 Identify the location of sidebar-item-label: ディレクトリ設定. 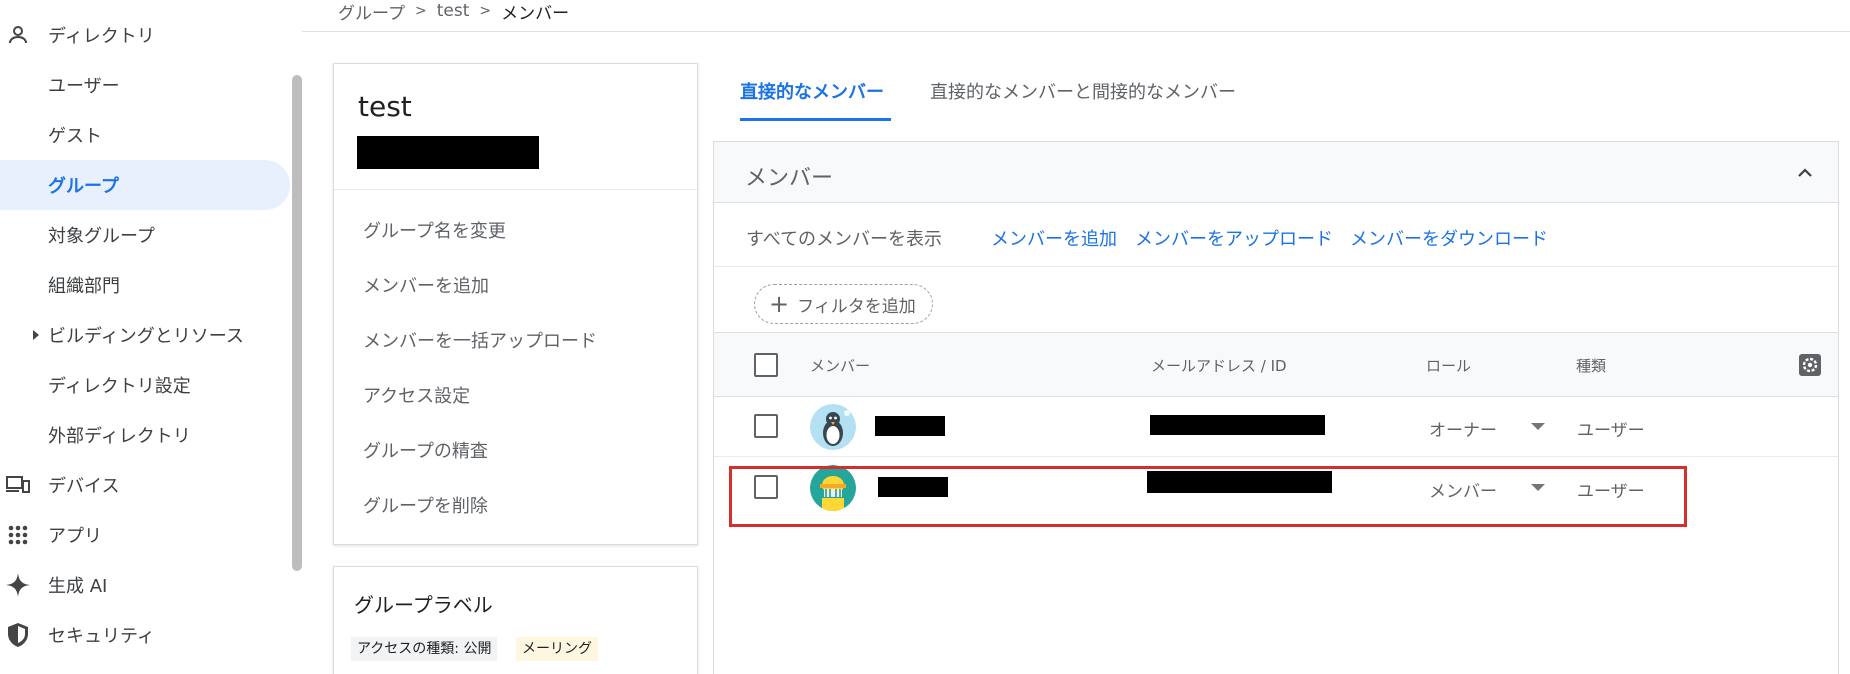
(119, 386).